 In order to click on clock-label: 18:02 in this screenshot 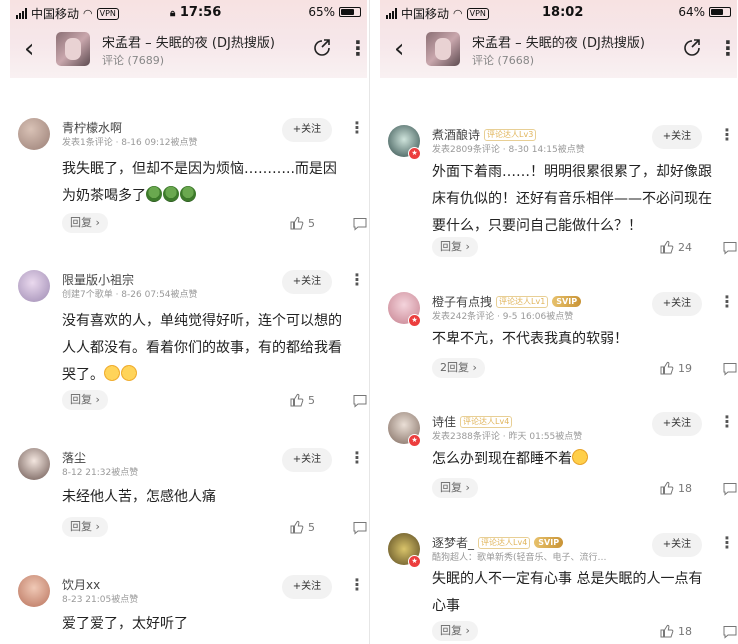, I will do `click(563, 12)`.